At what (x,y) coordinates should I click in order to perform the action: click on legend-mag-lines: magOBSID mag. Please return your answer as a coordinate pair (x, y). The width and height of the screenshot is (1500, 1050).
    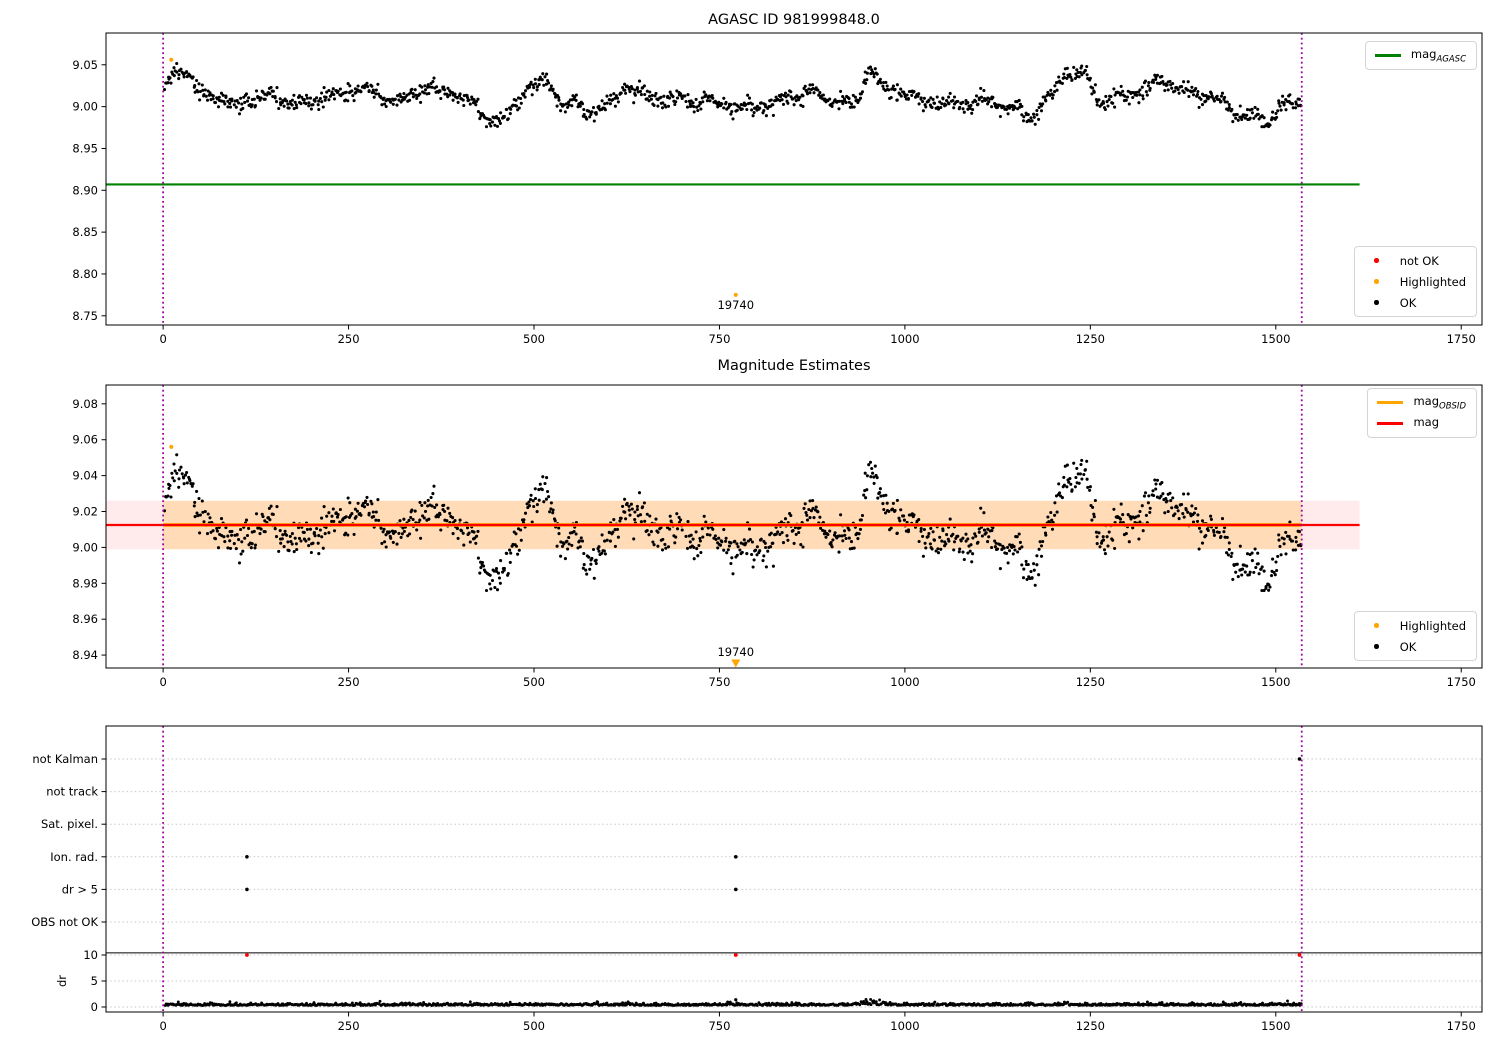
    Looking at the image, I should click on (1422, 413).